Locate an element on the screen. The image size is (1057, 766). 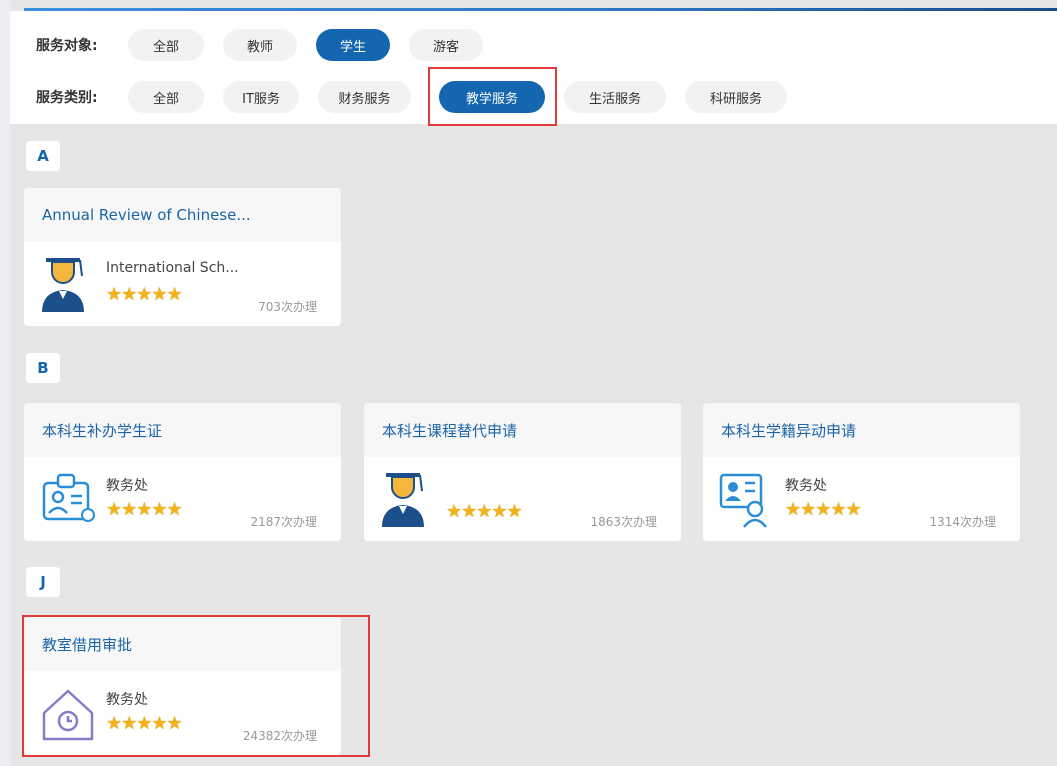
card-title: 本科生补办学生证 is located at coordinates (182, 430).